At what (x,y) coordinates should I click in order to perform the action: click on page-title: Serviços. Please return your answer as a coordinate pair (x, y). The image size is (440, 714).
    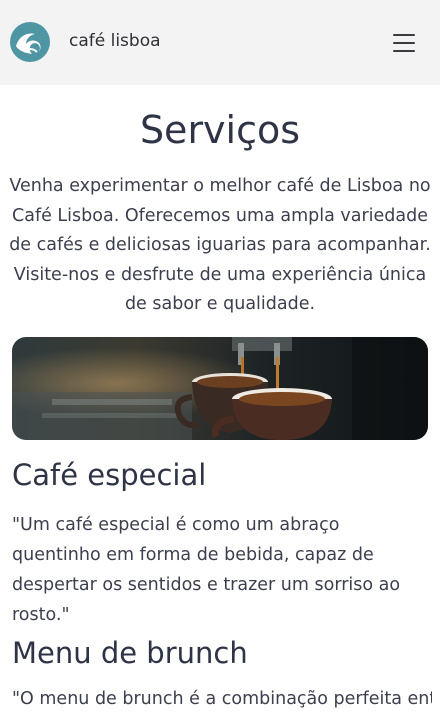
    Looking at the image, I should click on (220, 130).